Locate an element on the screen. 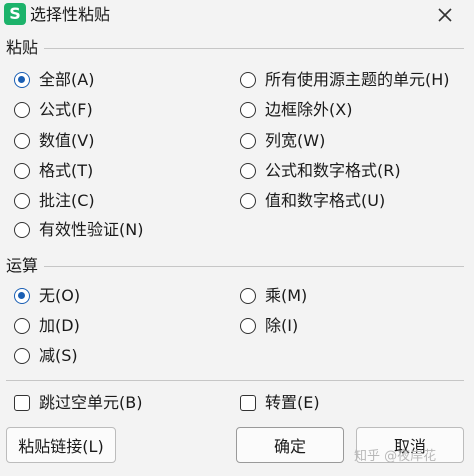 The image size is (474, 476). paste-link-button: 粘贴链接(L) is located at coordinates (61, 445).